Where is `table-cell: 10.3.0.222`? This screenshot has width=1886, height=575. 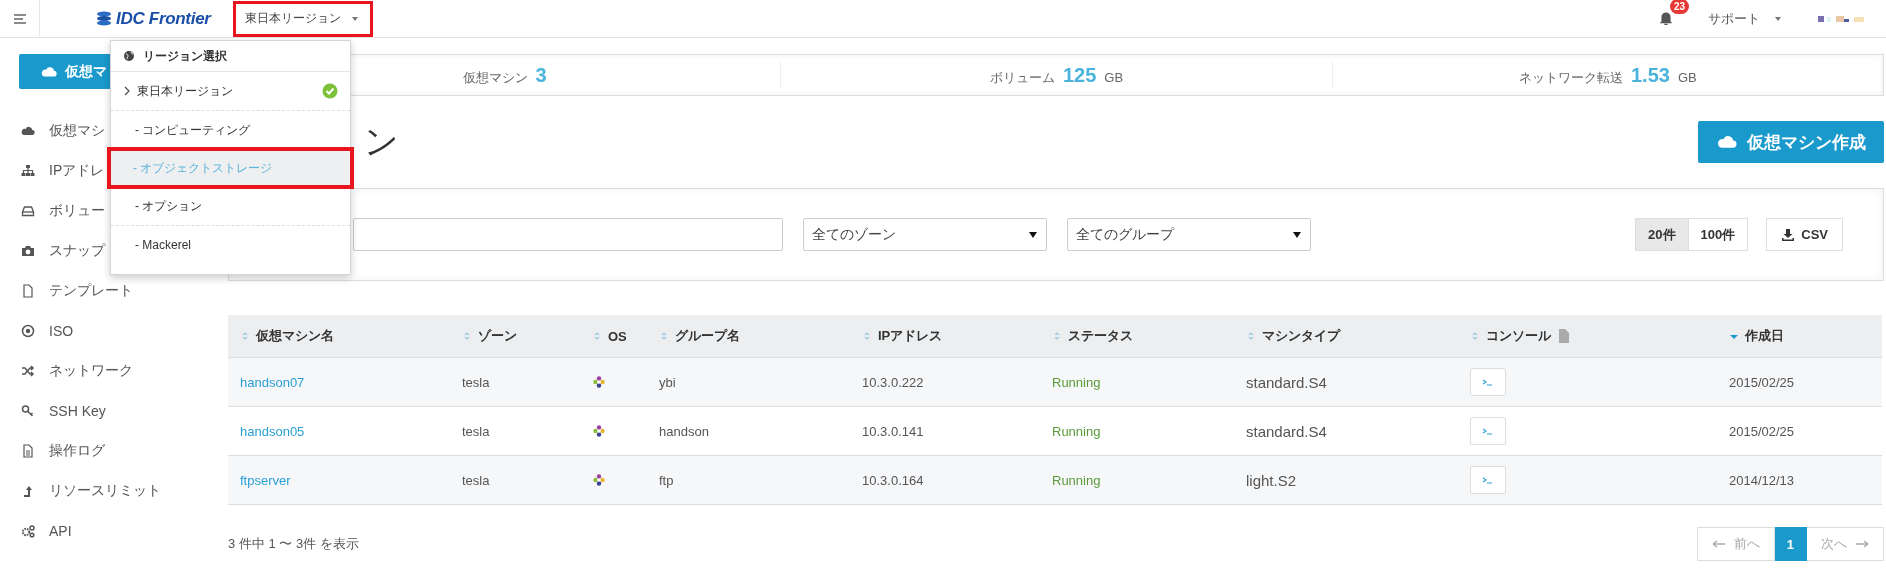 table-cell: 10.3.0.222 is located at coordinates (893, 382).